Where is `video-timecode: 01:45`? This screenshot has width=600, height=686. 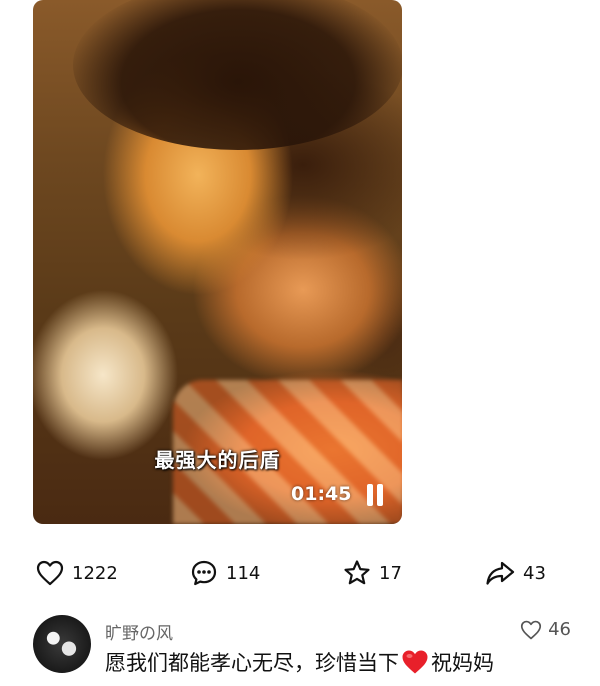
video-timecode: 01:45 is located at coordinates (321, 494).